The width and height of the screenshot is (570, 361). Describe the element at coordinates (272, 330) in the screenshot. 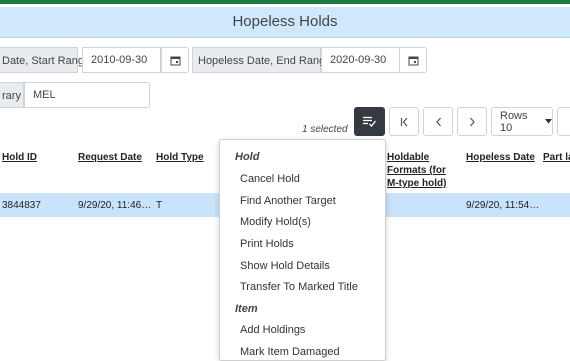

I see `menu-item-add-holdings: Add Holdings` at that location.